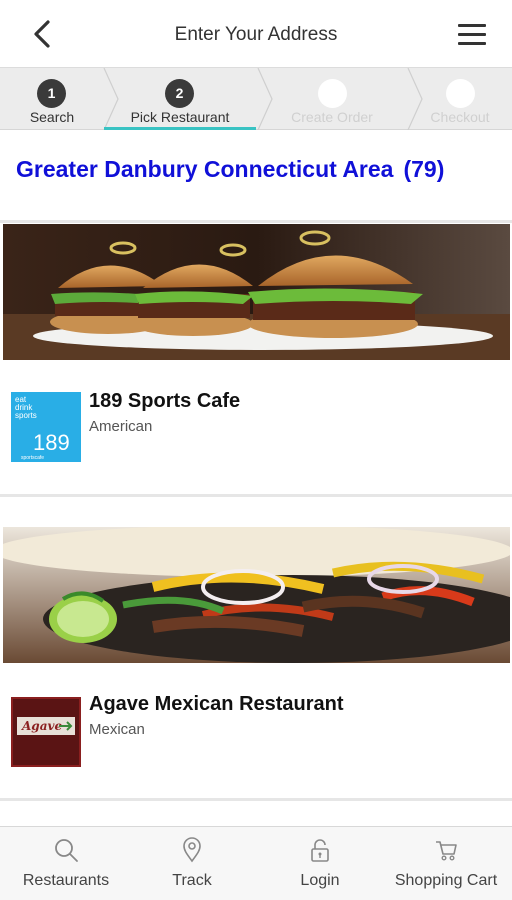  Describe the element at coordinates (446, 863) in the screenshot. I see `nav-shopping-cart: Shopping Cart` at that location.